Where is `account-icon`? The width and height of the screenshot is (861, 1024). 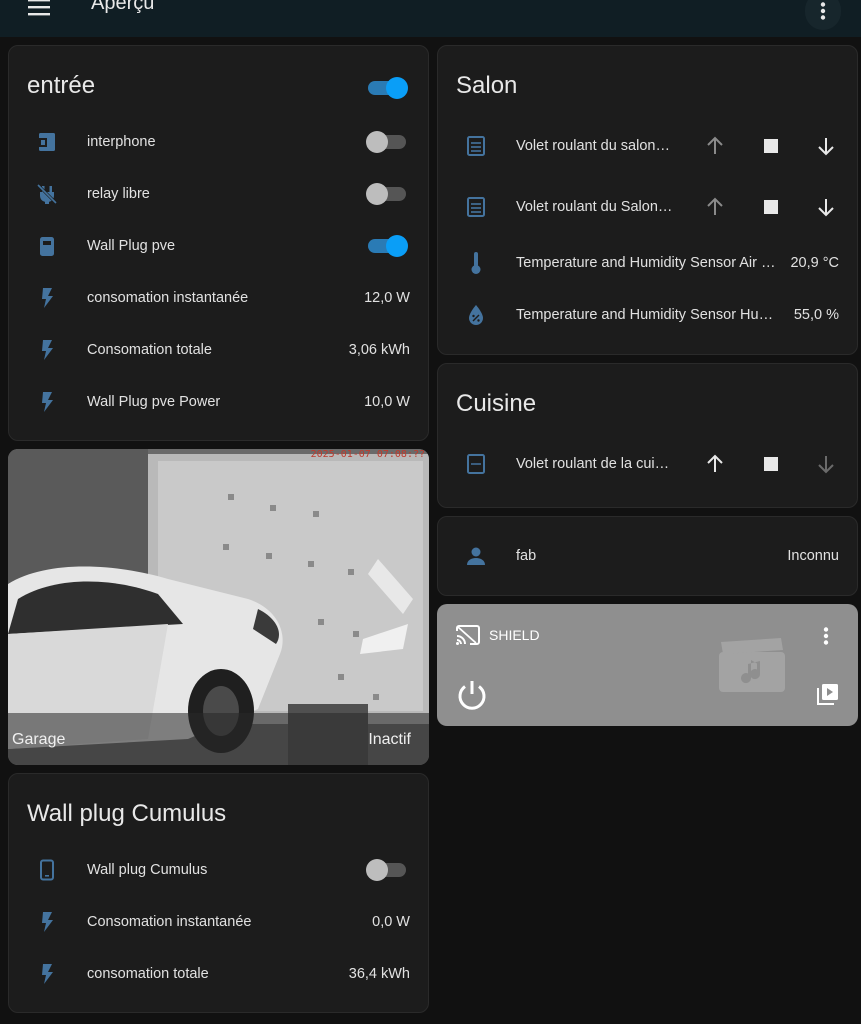 account-icon is located at coordinates (476, 556).